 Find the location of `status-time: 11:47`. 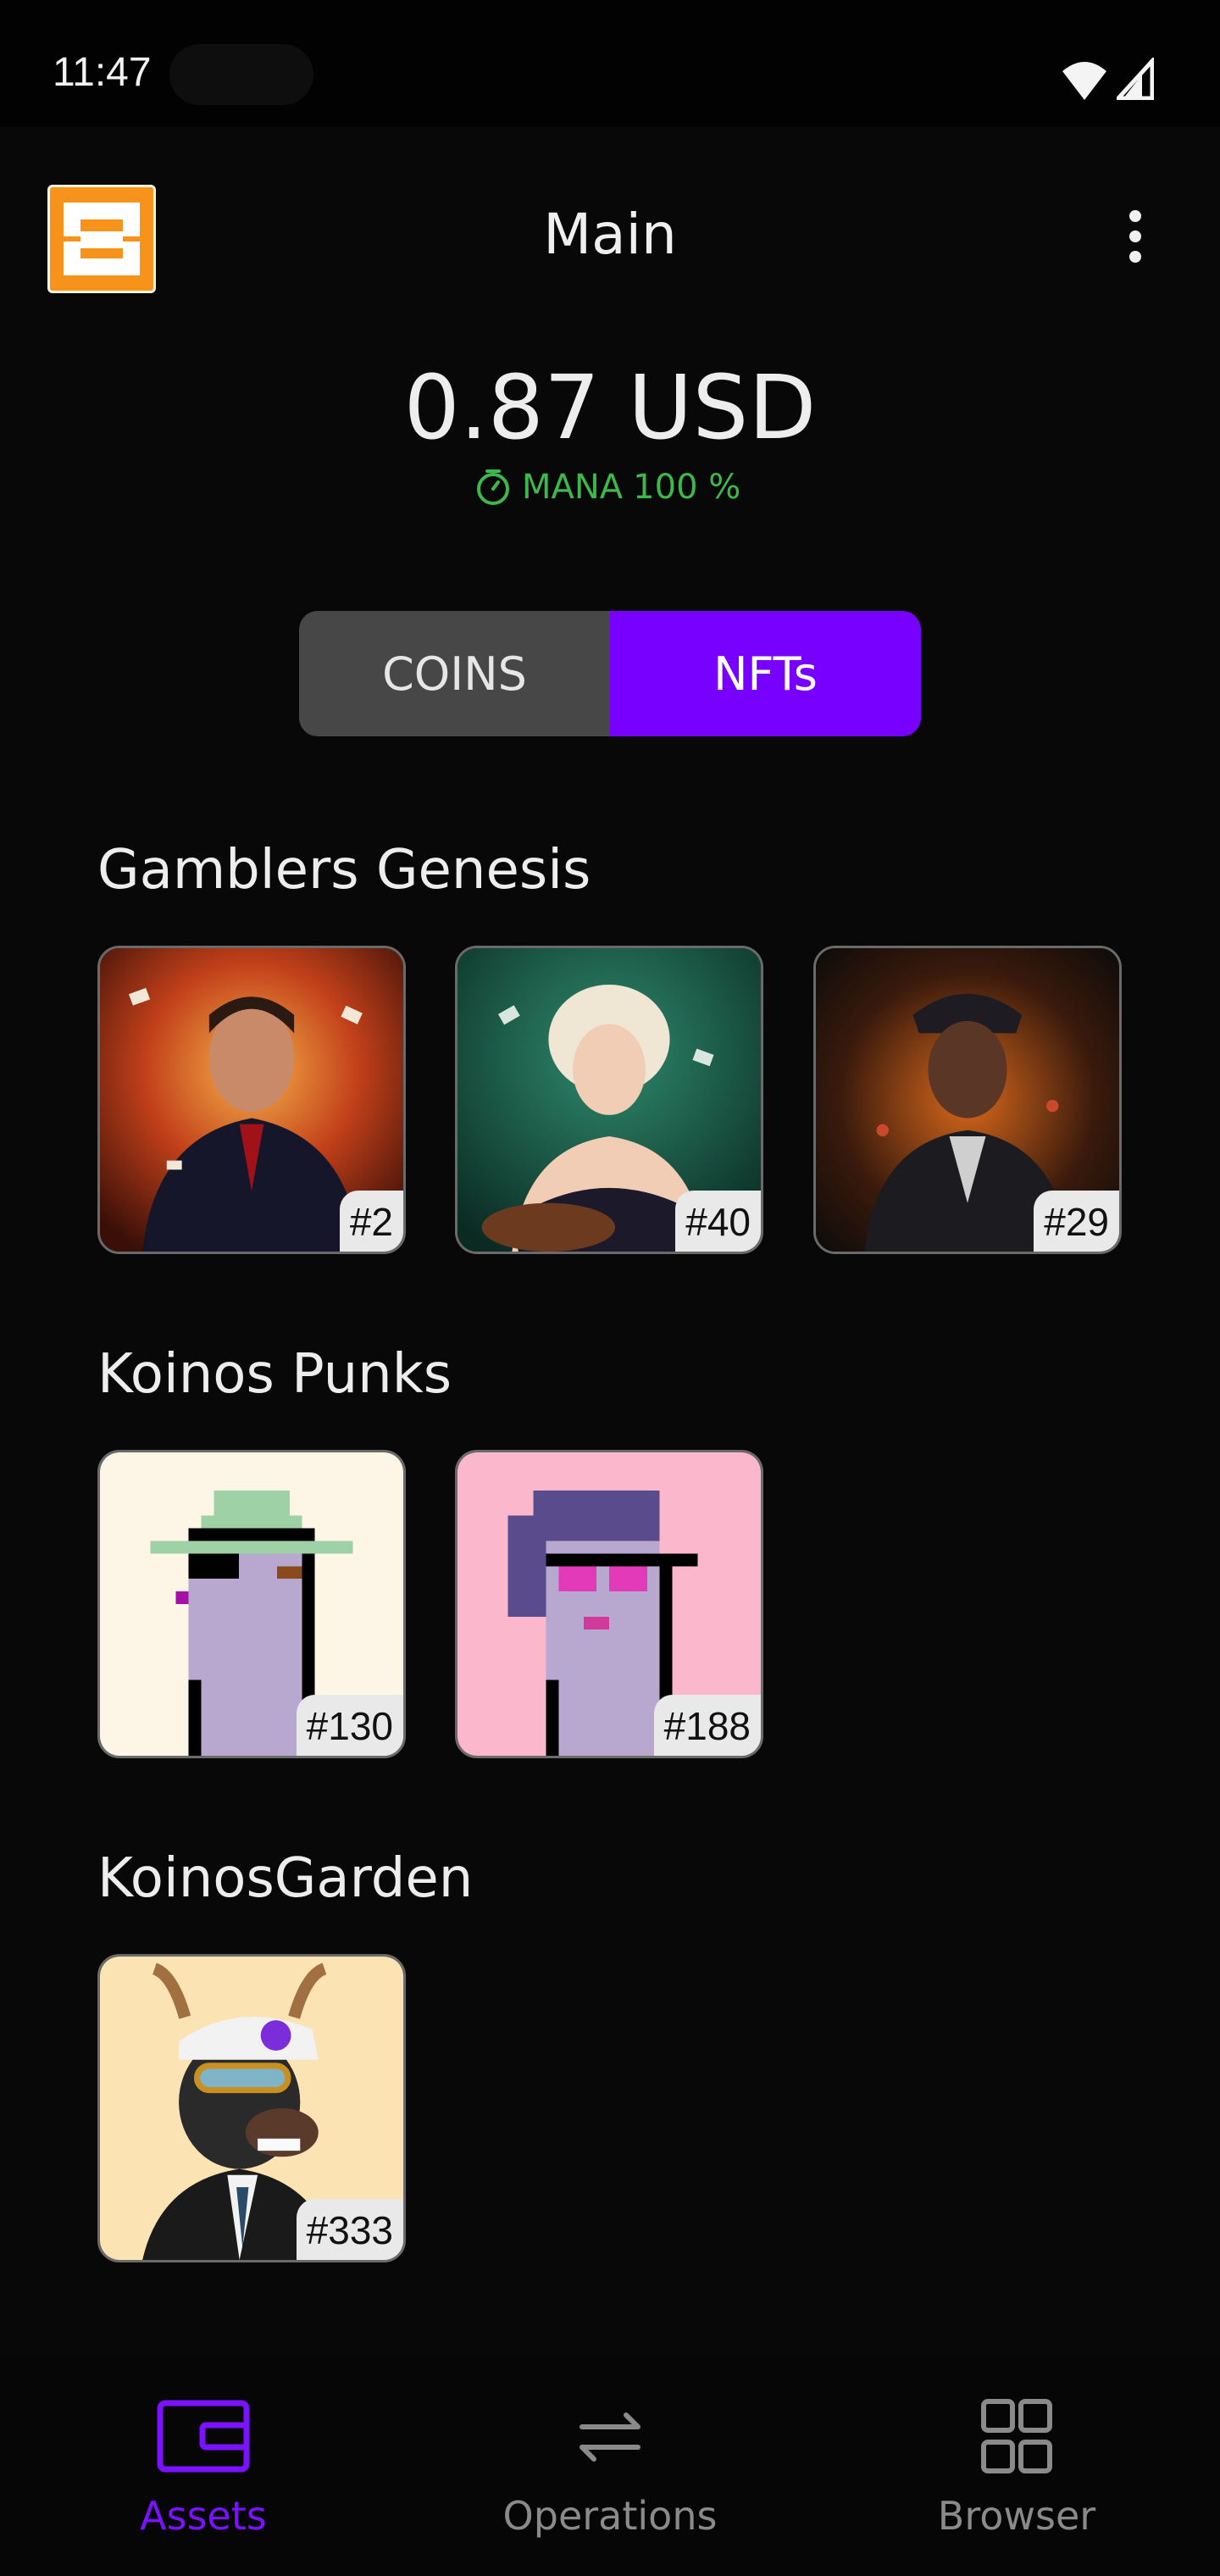

status-time: 11:47 is located at coordinates (102, 72).